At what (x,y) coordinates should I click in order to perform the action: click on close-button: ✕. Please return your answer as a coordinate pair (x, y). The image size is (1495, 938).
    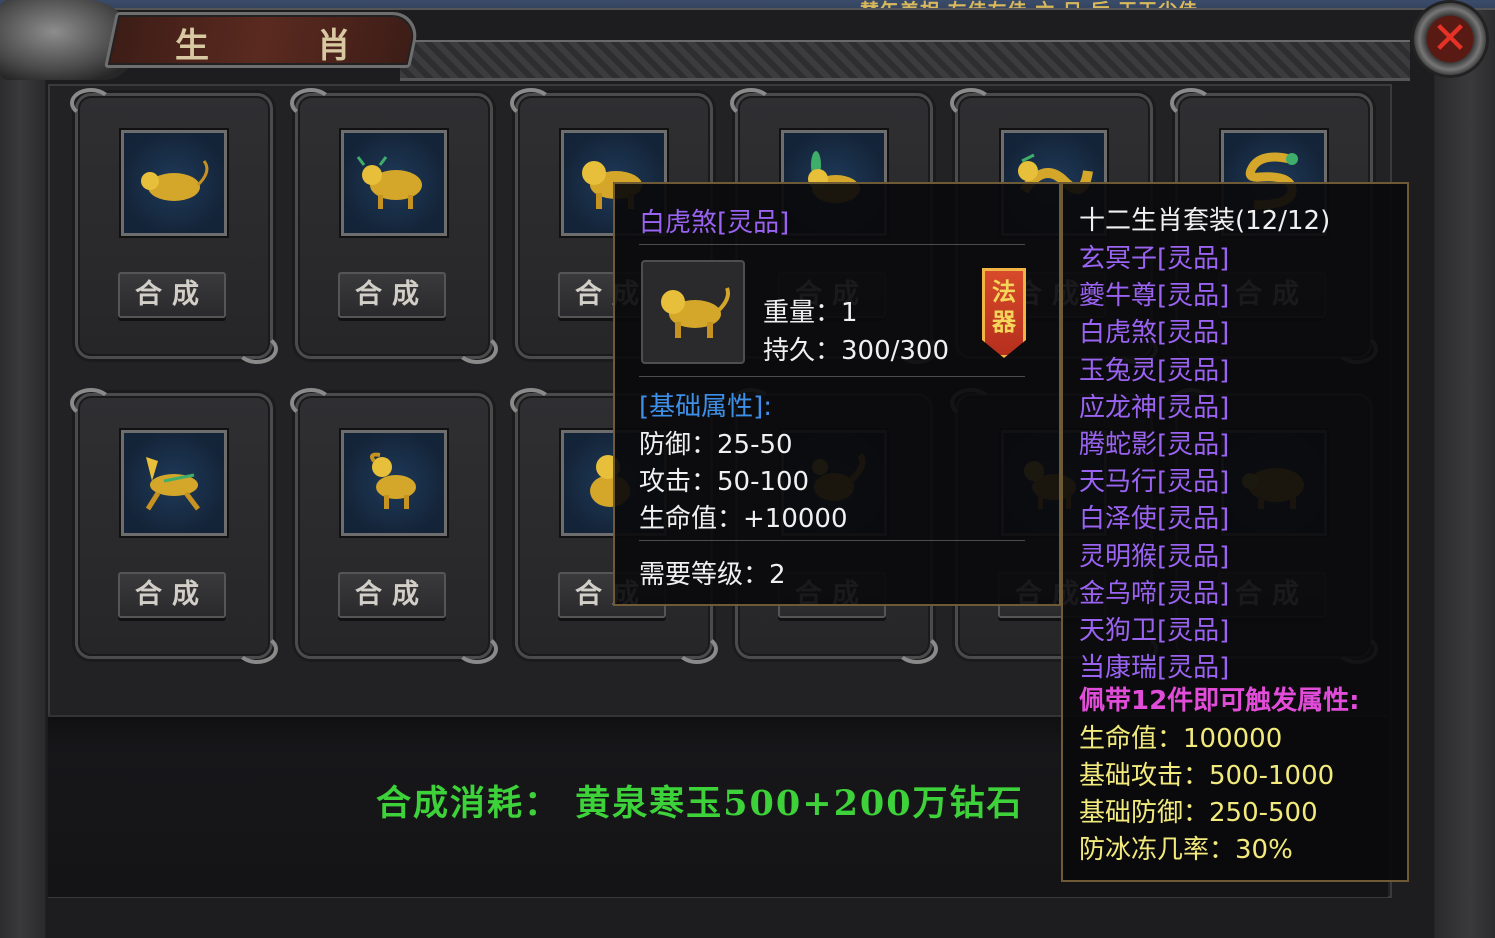
    Looking at the image, I should click on (1450, 39).